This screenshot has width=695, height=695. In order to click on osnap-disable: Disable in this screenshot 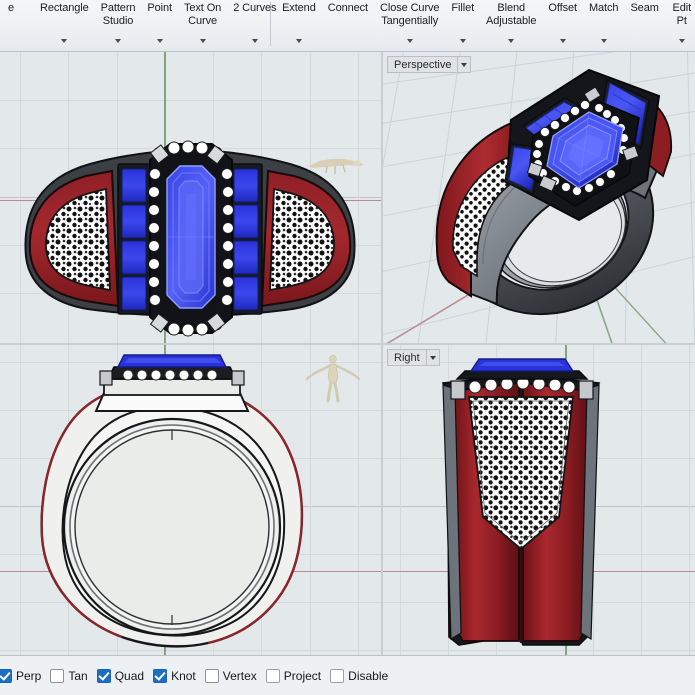, I will do `click(359, 675)`.